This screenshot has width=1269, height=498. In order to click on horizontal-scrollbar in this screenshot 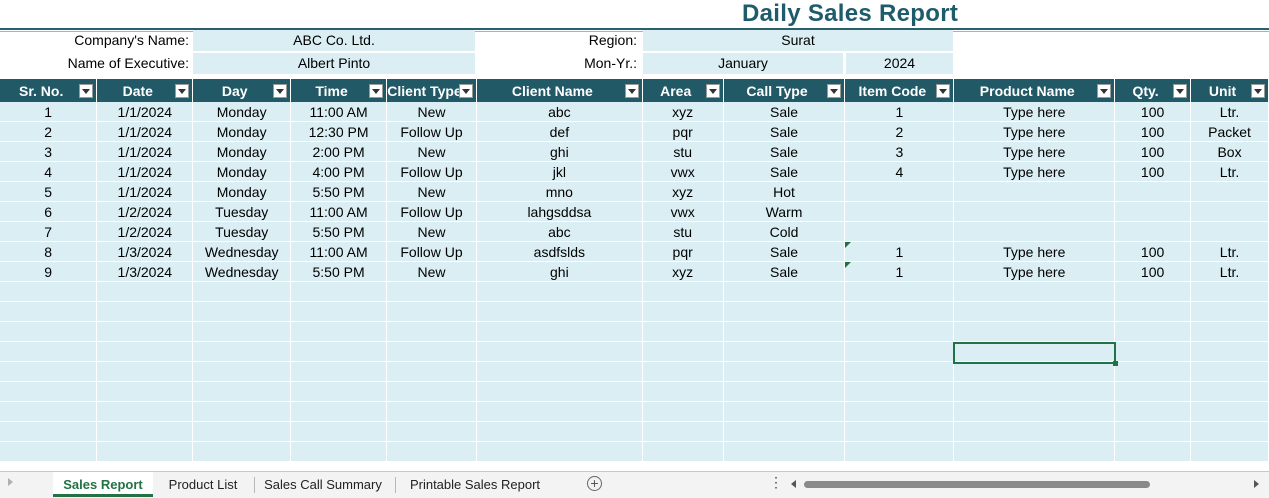, I will do `click(977, 484)`.